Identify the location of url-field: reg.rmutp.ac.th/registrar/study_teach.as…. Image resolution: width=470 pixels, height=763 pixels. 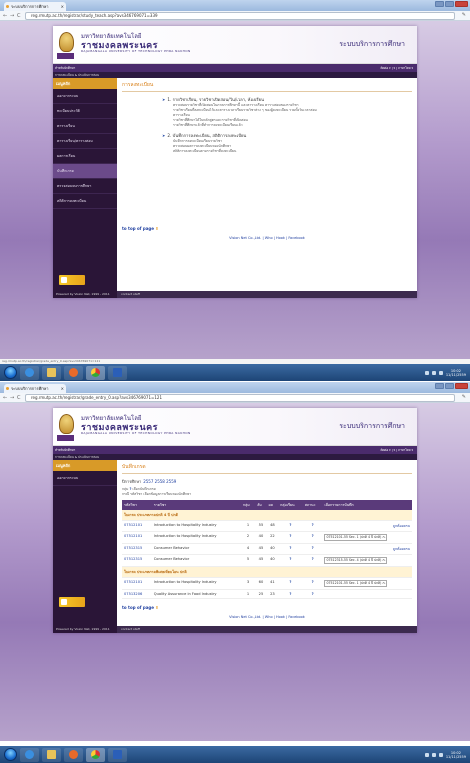
(240, 16).